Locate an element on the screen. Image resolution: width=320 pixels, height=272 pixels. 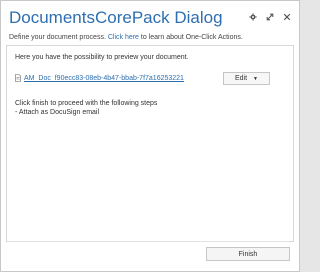
one-click-actions-link: Click here is located at coordinates (123, 37).